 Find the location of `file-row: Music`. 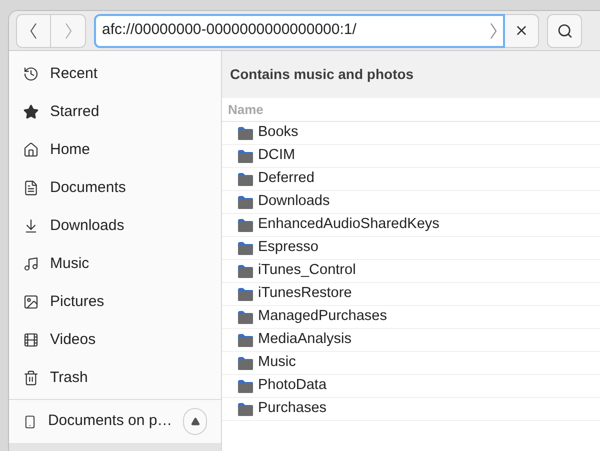

file-row: Music is located at coordinates (411, 363).